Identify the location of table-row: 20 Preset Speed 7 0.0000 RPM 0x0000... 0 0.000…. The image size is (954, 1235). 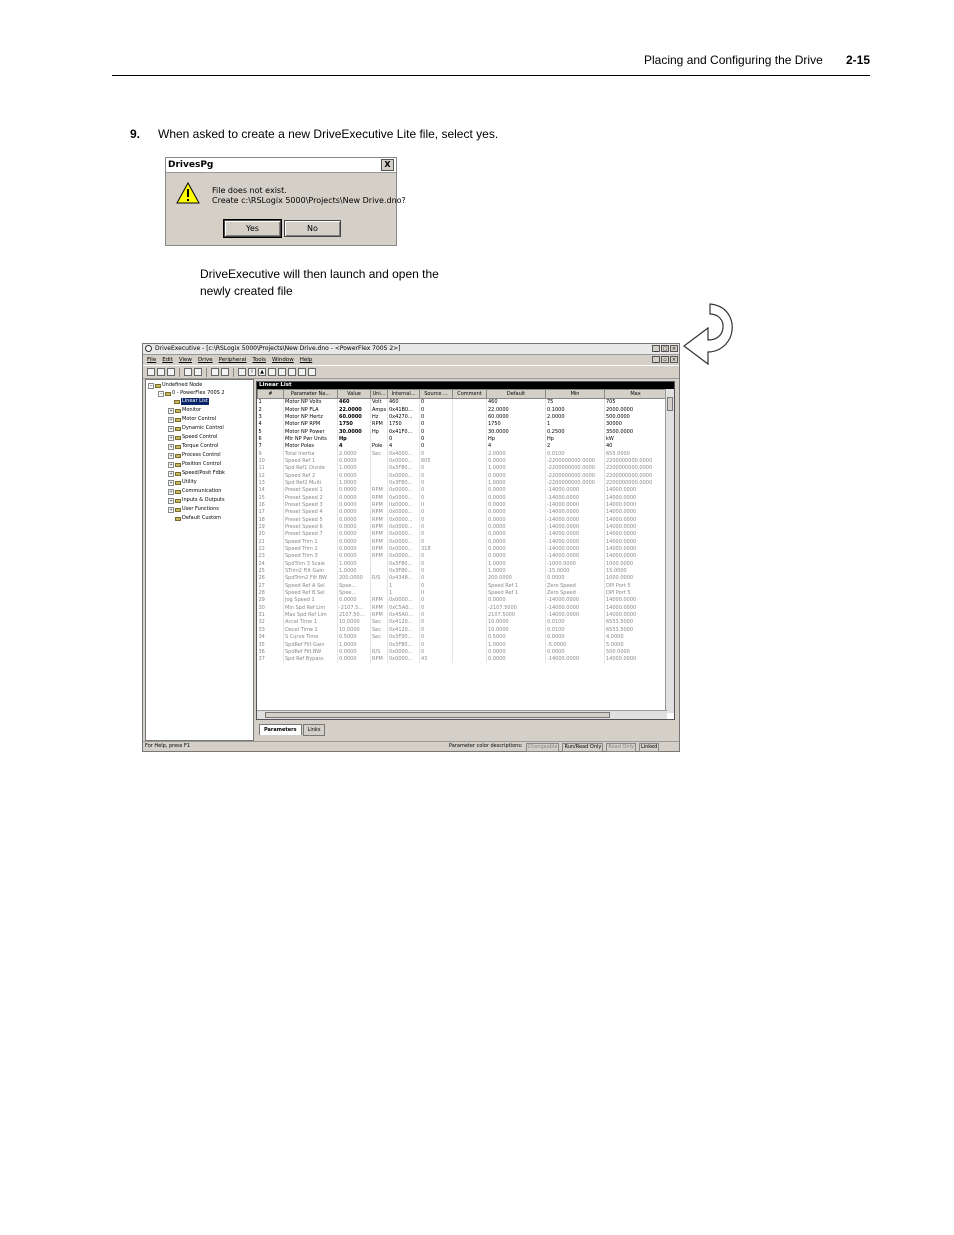
(462, 535).